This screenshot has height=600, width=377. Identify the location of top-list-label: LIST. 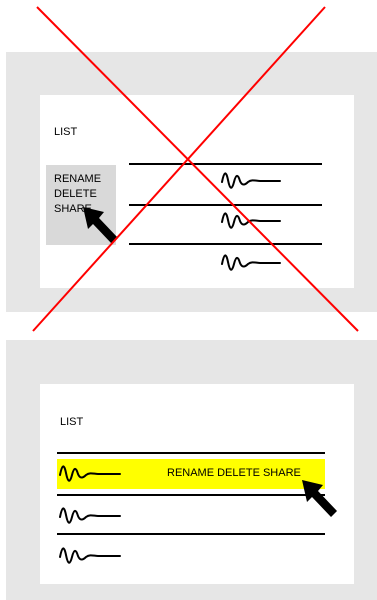
(66, 132).